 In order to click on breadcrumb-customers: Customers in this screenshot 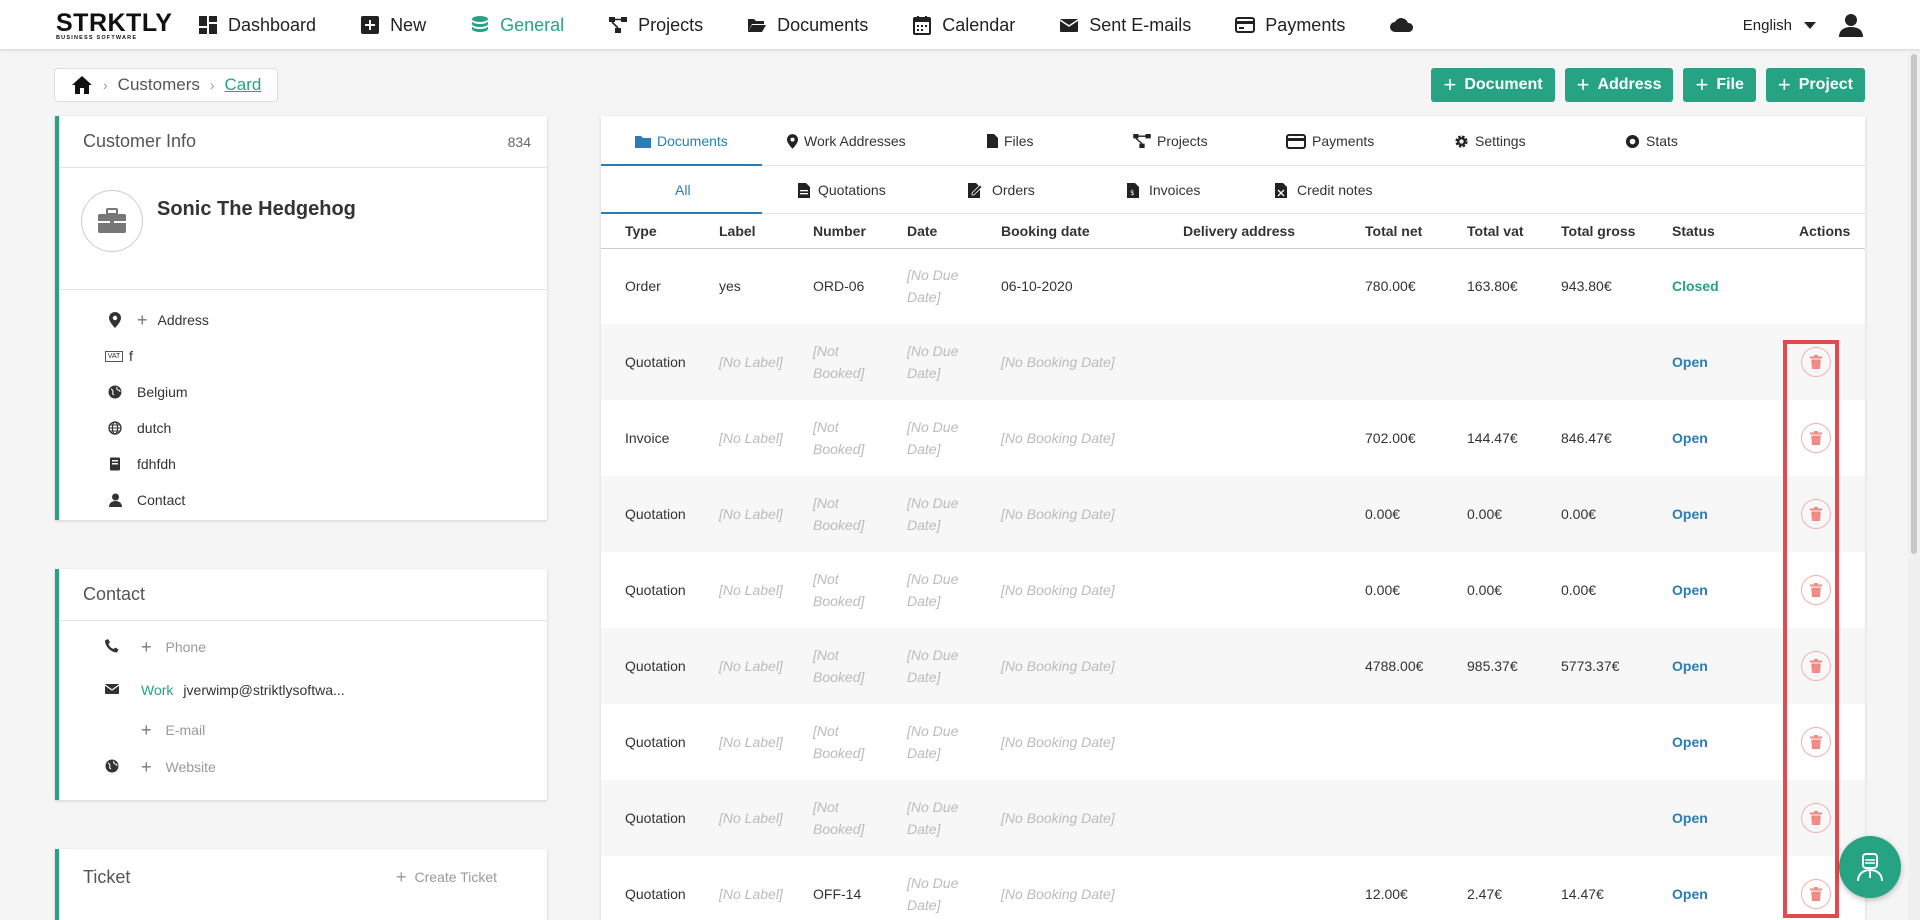, I will do `click(159, 85)`.